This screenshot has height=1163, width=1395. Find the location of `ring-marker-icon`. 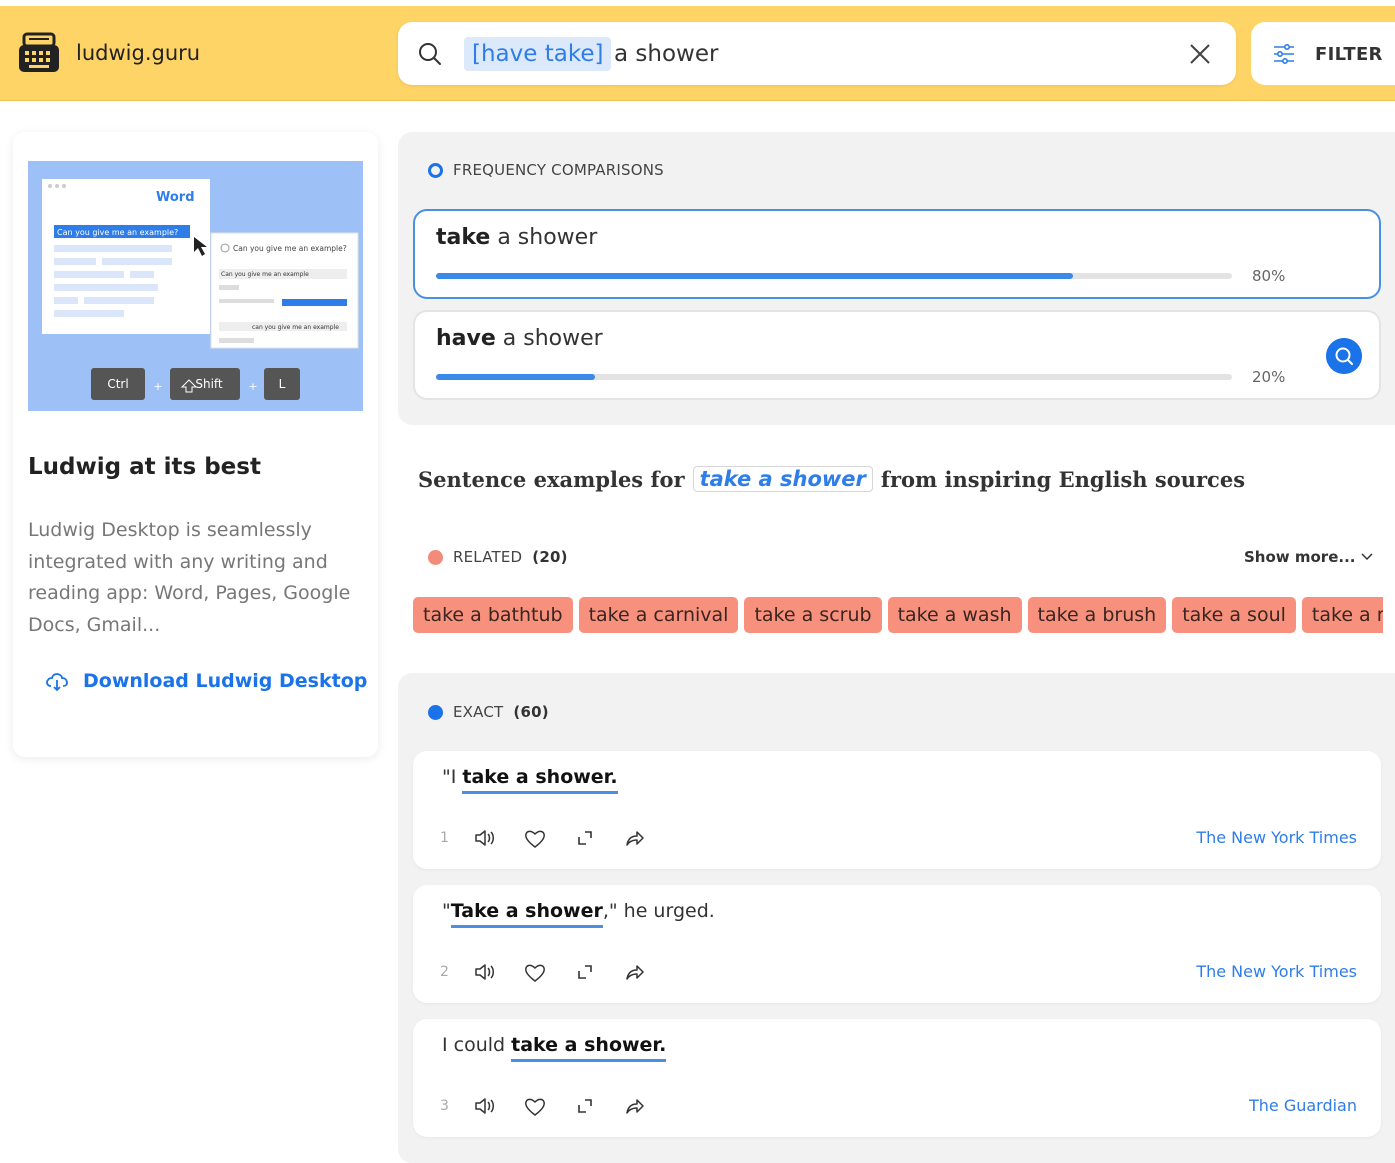

ring-marker-icon is located at coordinates (435, 170).